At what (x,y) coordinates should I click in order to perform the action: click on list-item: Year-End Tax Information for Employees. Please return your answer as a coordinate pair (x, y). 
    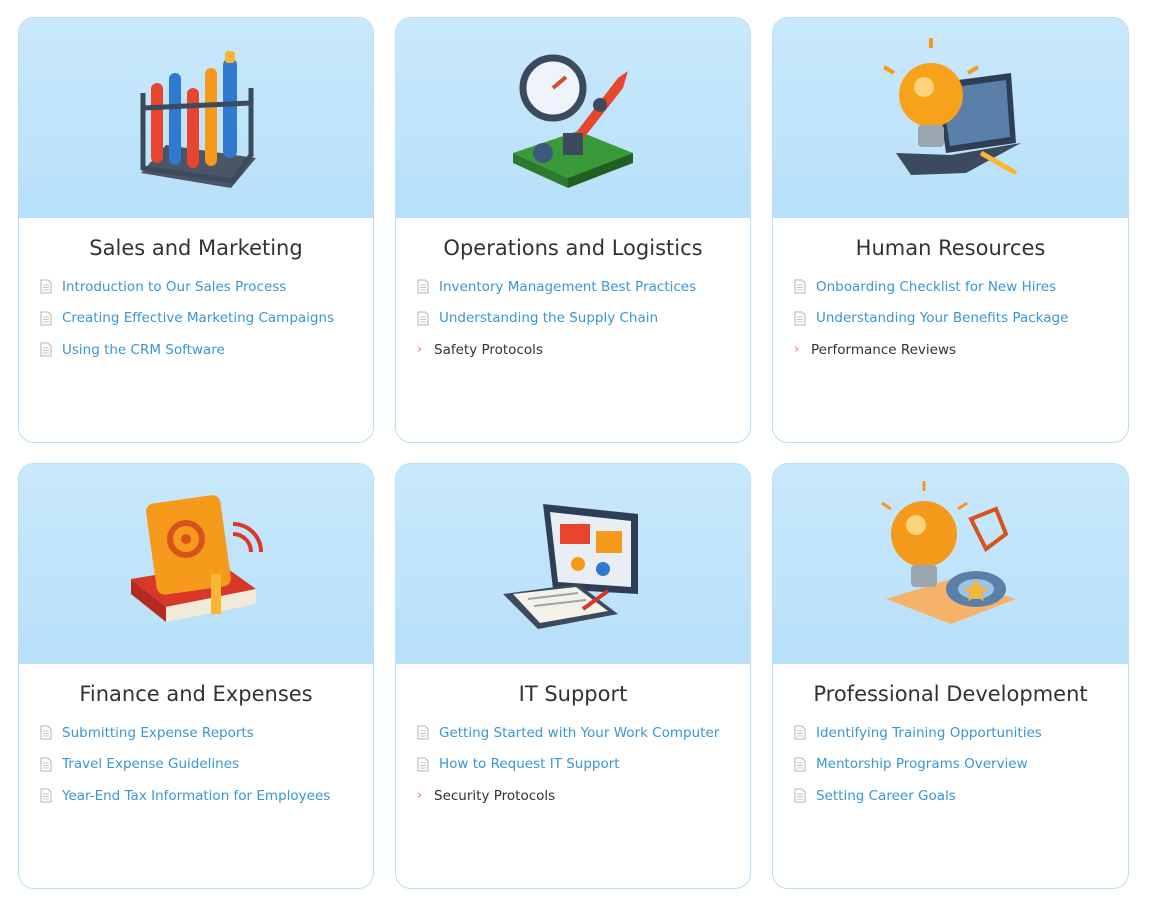
    Looking at the image, I should click on (206, 796).